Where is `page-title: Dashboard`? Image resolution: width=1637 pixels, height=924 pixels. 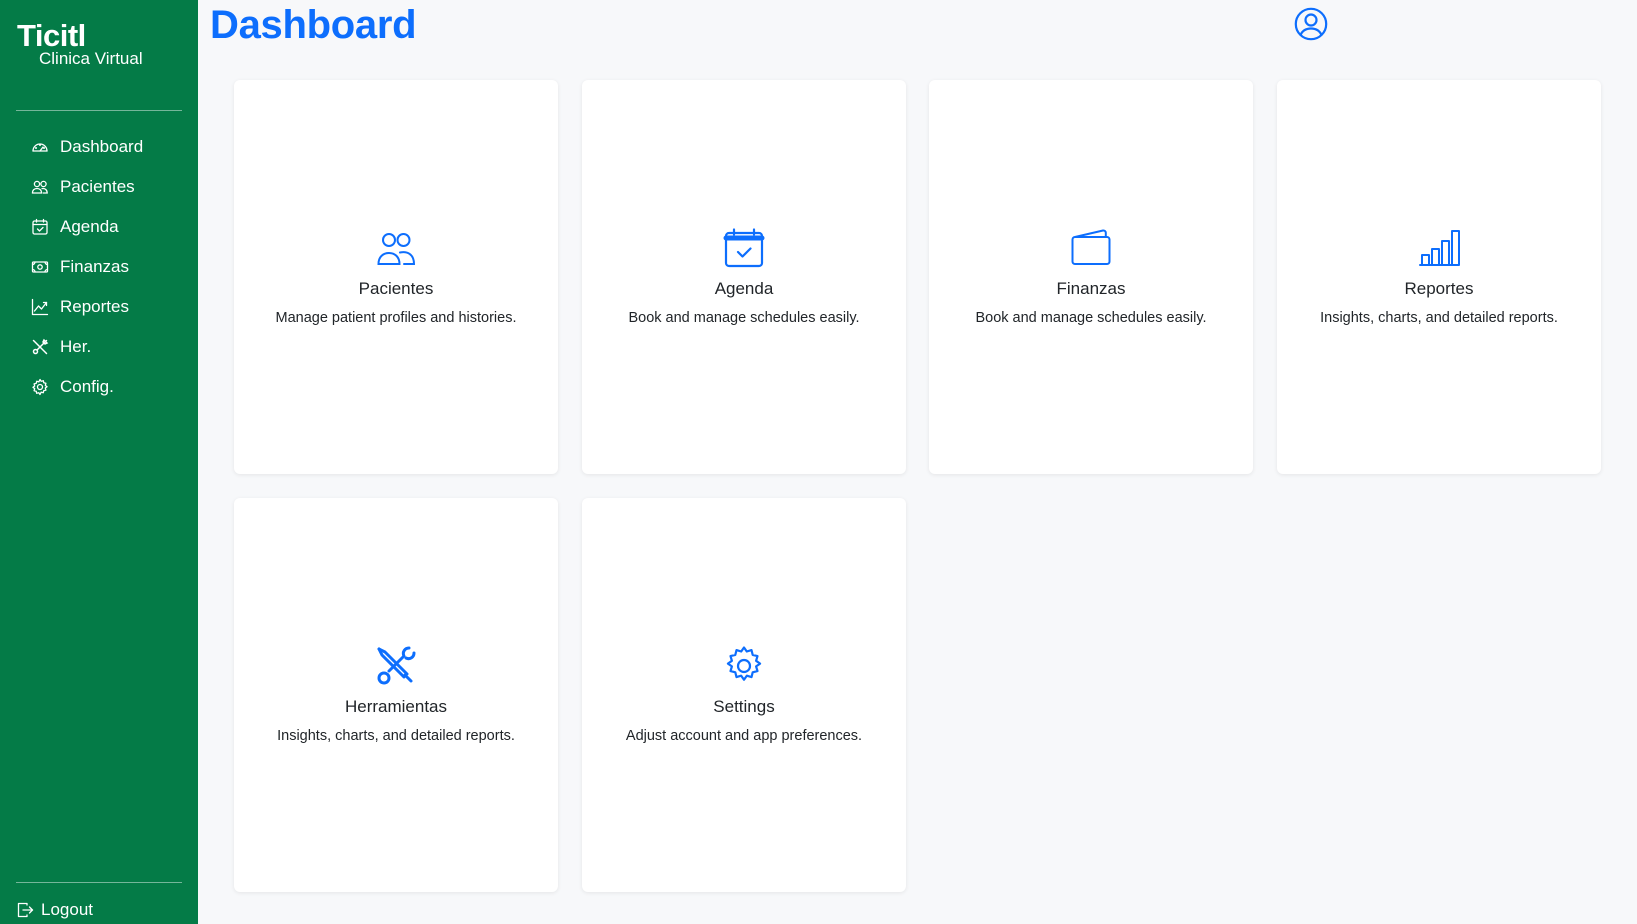
page-title: Dashboard is located at coordinates (313, 25).